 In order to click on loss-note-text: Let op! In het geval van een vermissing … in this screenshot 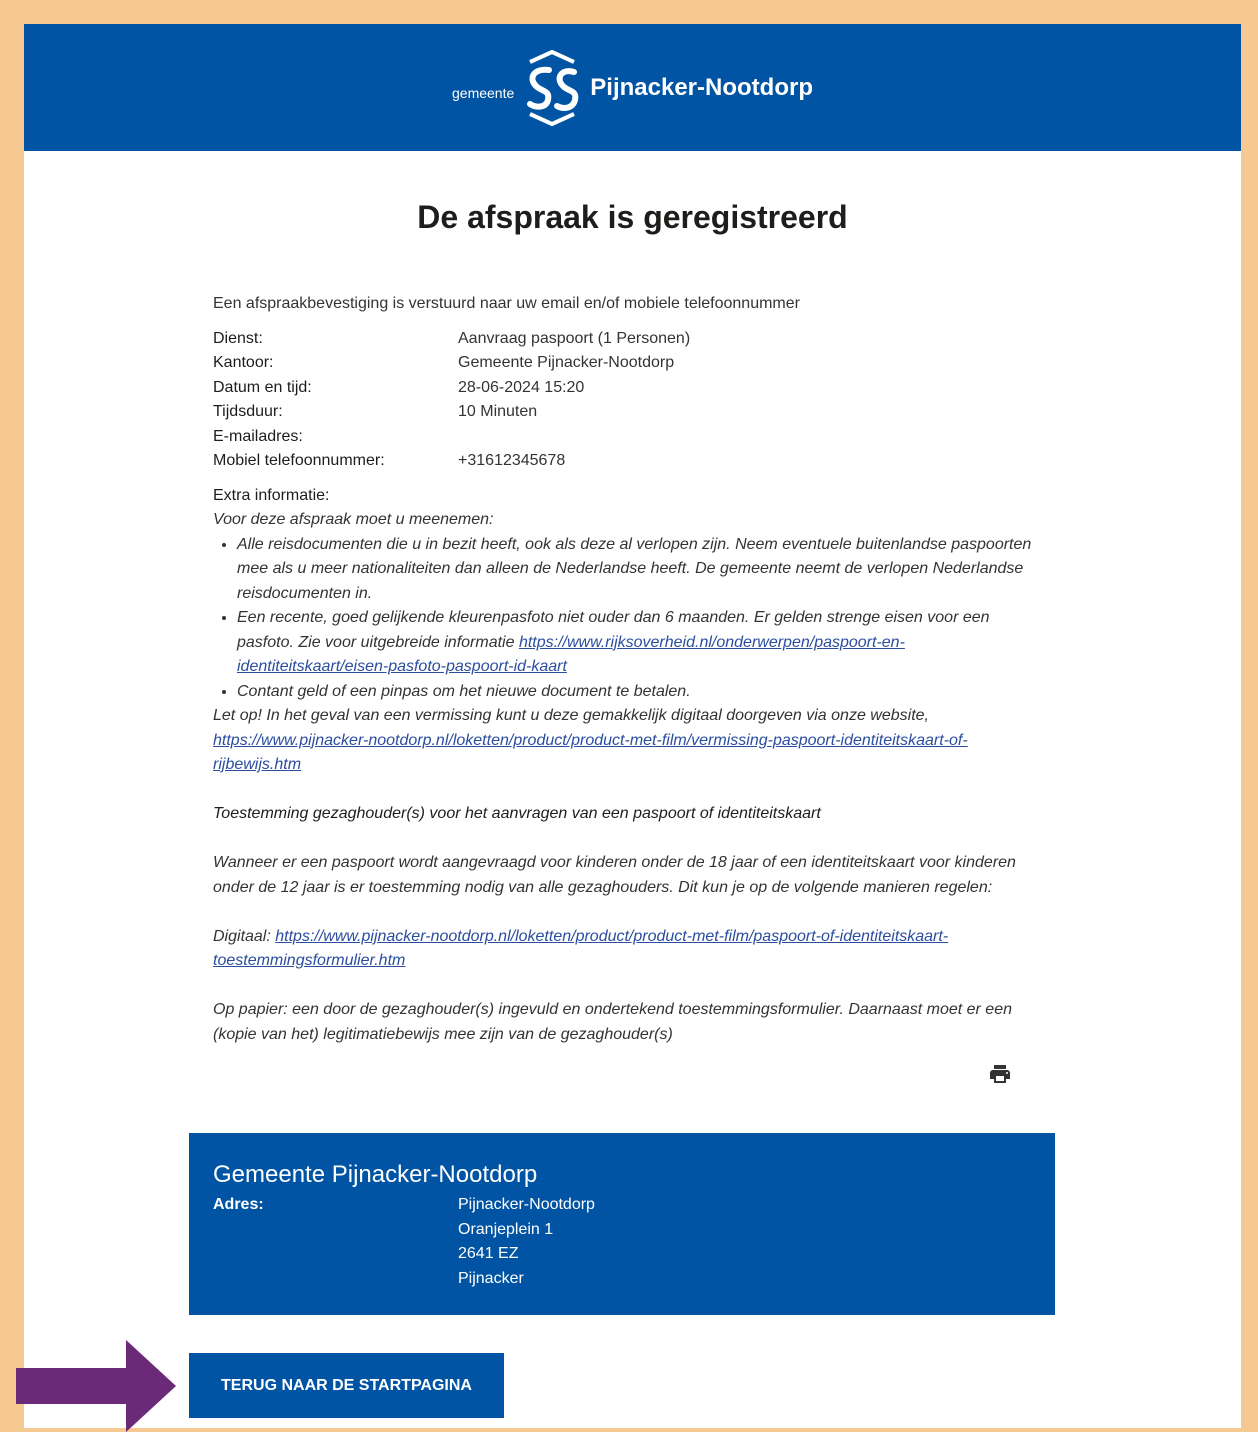, I will do `click(571, 715)`.